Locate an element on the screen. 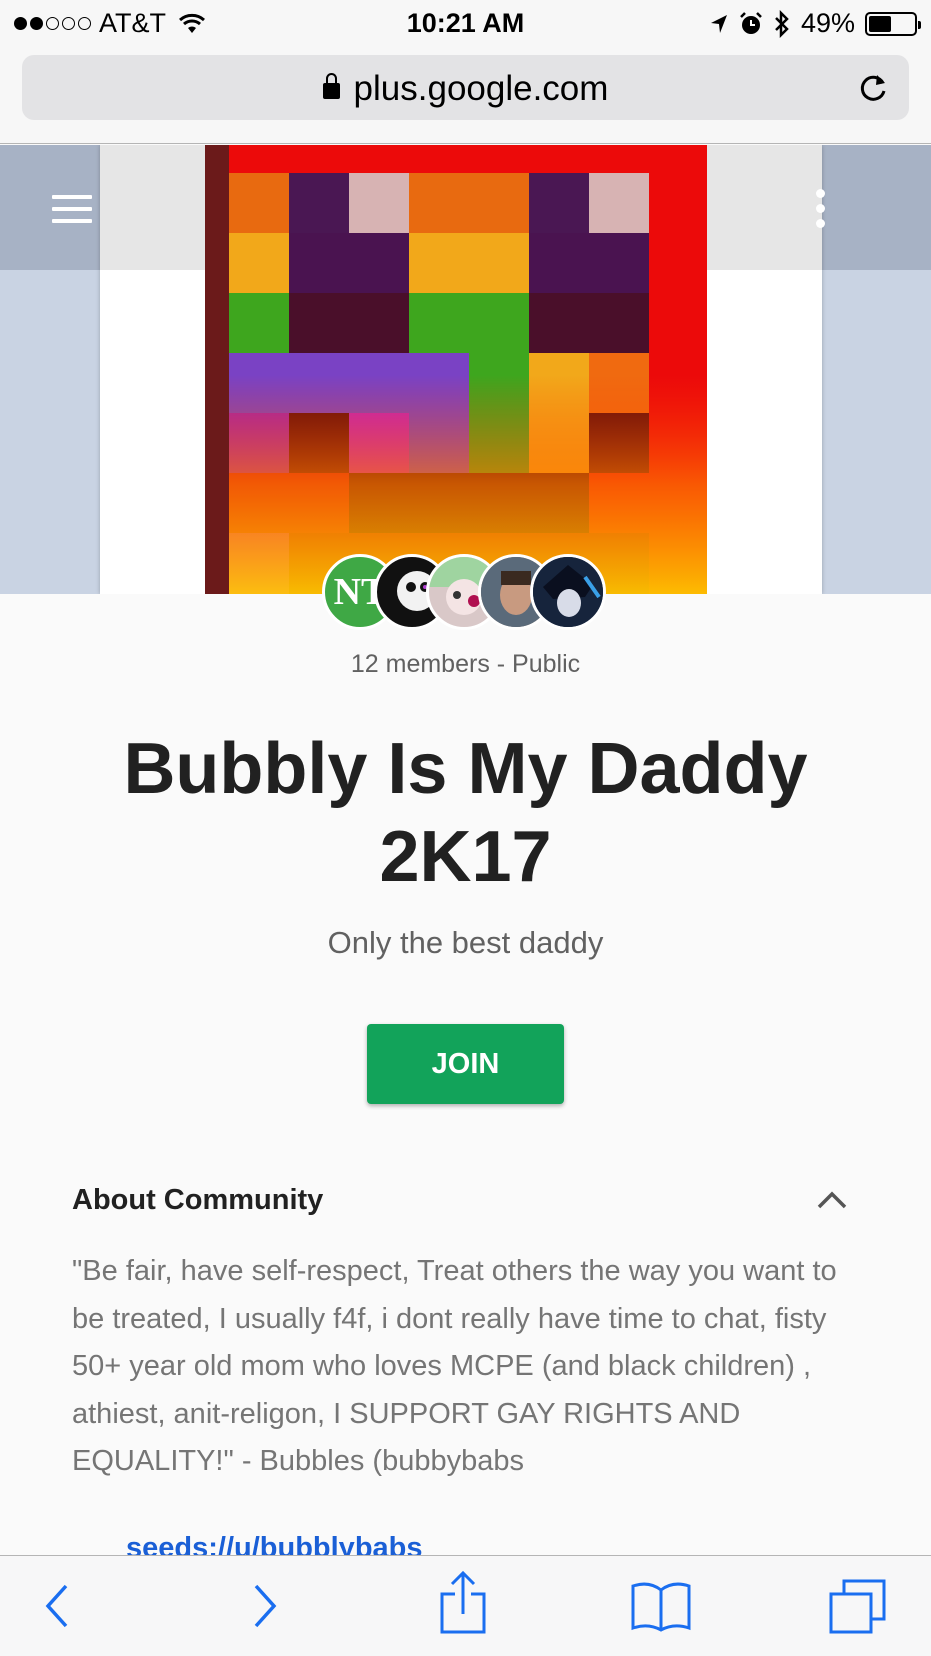  address-display: plus.google.com is located at coordinates (465, 89).